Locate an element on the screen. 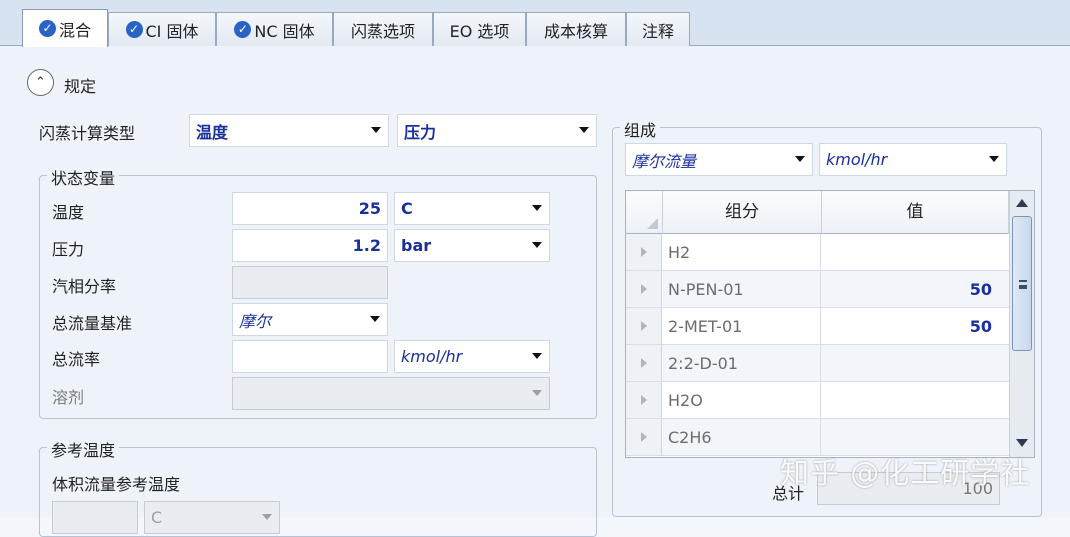 The image size is (1070, 537). table-row: N-PEN-01 50 is located at coordinates (817, 289).